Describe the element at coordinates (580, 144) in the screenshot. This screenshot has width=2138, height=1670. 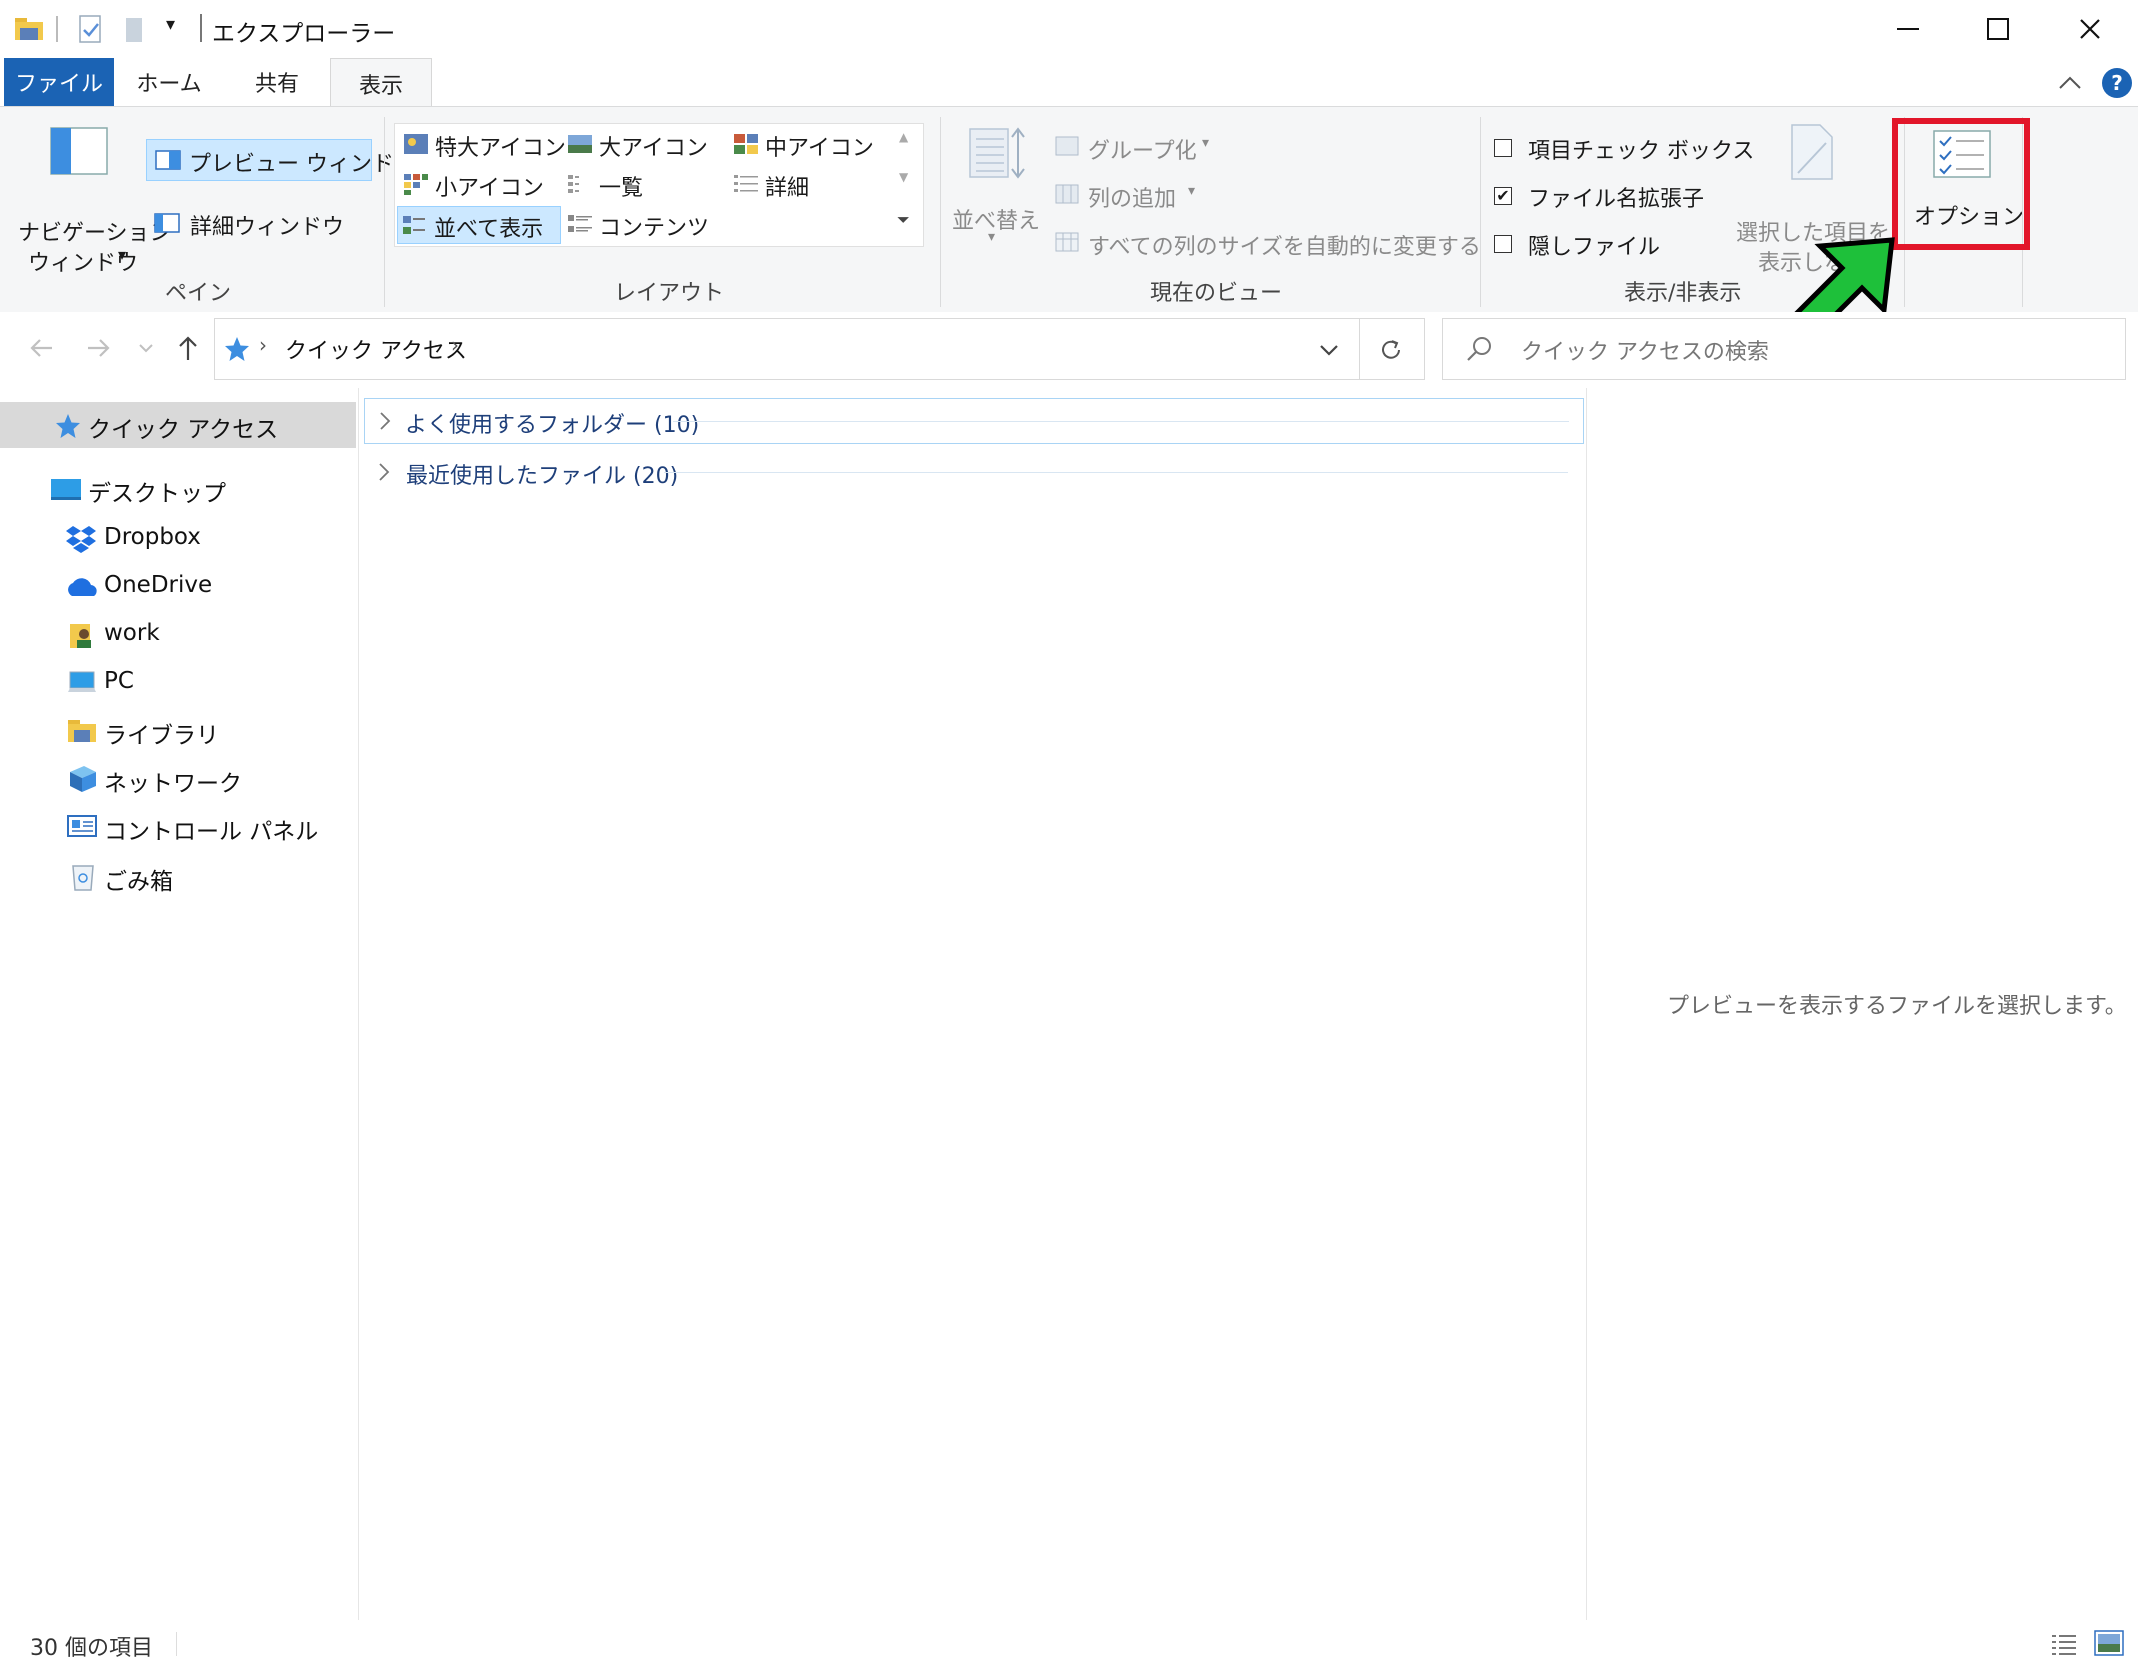
I see `large-icons-icon` at that location.